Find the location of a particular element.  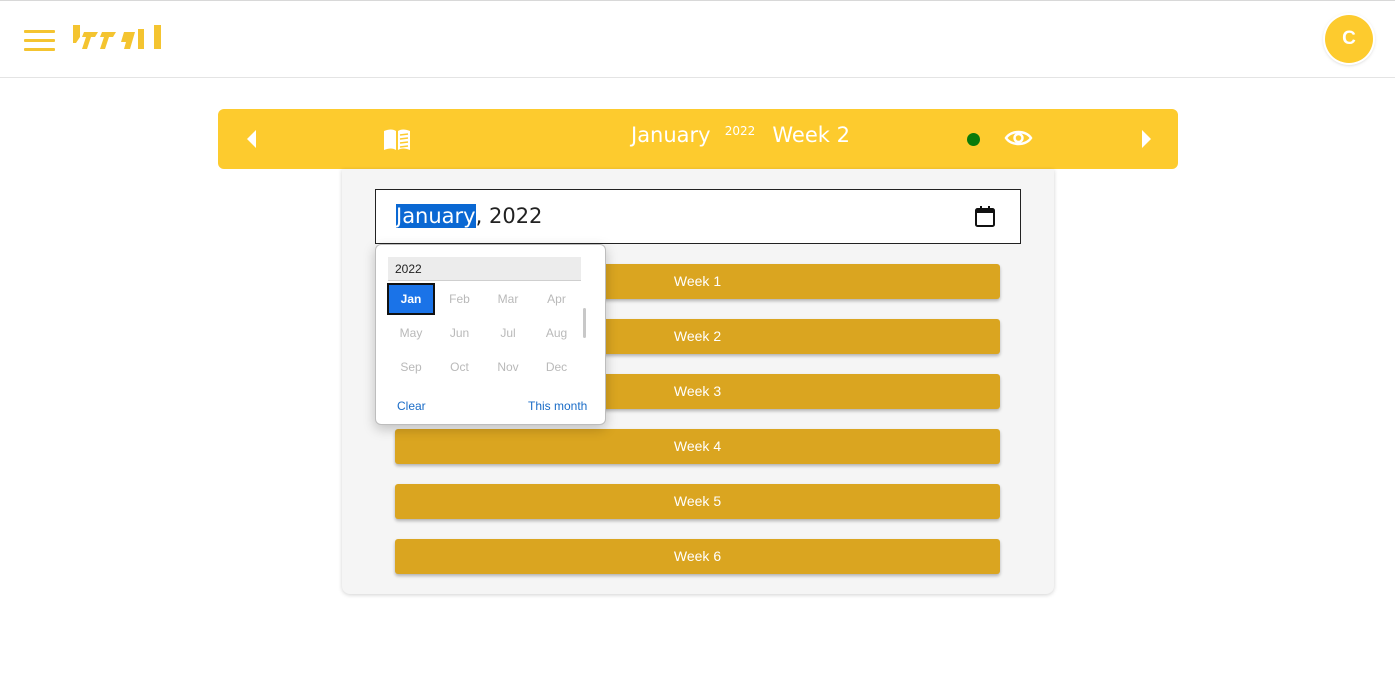

month-option-jan: Jan is located at coordinates (411, 299).